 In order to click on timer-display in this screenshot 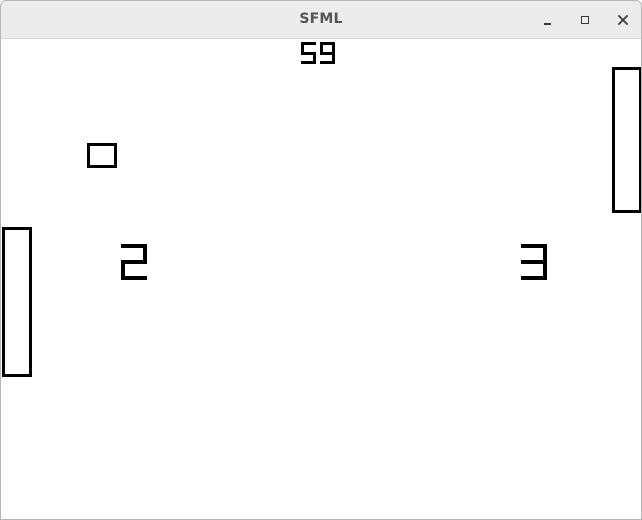, I will do `click(318, 53)`.